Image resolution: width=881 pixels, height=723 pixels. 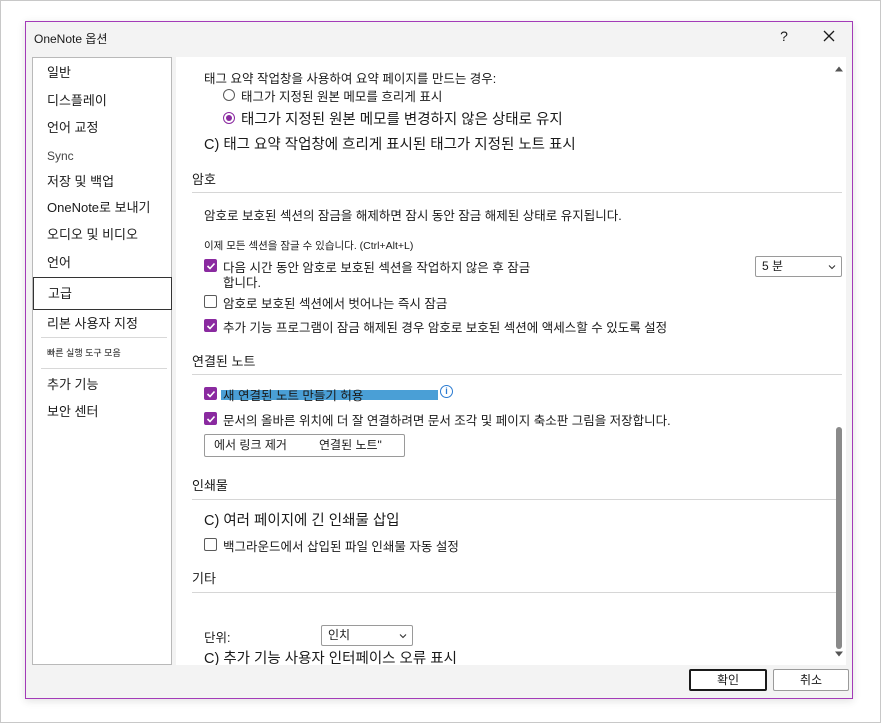 I want to click on scroll-thumb, so click(x=839, y=538).